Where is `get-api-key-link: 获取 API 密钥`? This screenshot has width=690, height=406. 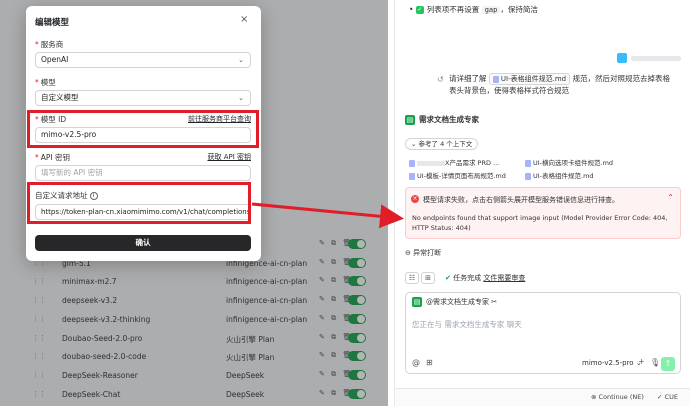 get-api-key-link: 获取 API 密钥 is located at coordinates (229, 157).